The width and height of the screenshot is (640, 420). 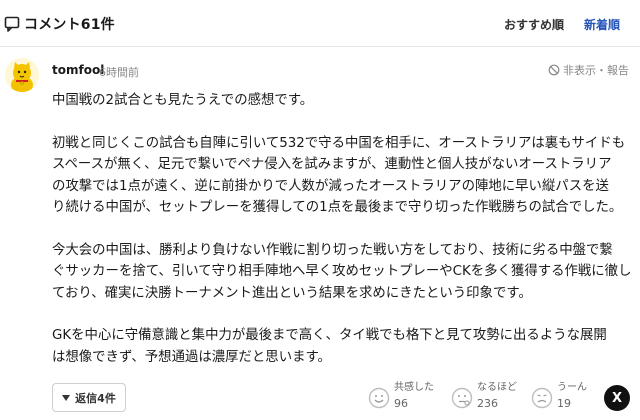 I want to click on avatar, so click(x=22, y=75).